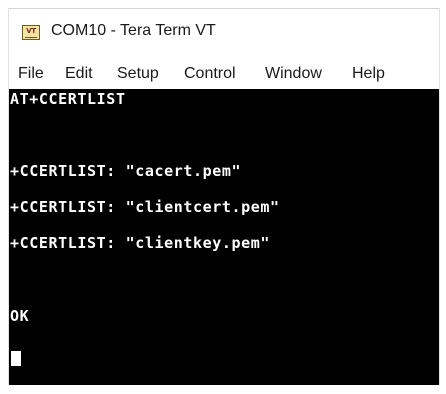  What do you see at coordinates (140, 243) in the screenshot?
I see `terminal-line-response: +CCERTLIST: "clientkey.pem"` at bounding box center [140, 243].